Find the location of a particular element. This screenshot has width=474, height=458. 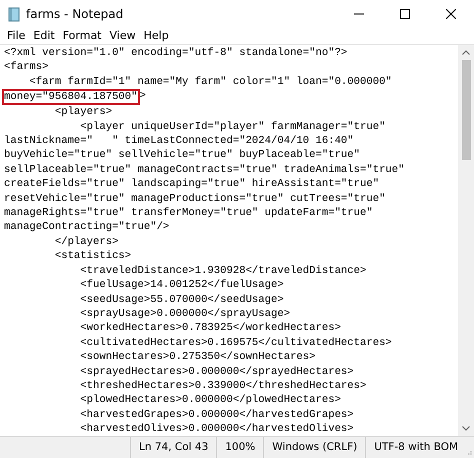

maximize-icon is located at coordinates (405, 14).